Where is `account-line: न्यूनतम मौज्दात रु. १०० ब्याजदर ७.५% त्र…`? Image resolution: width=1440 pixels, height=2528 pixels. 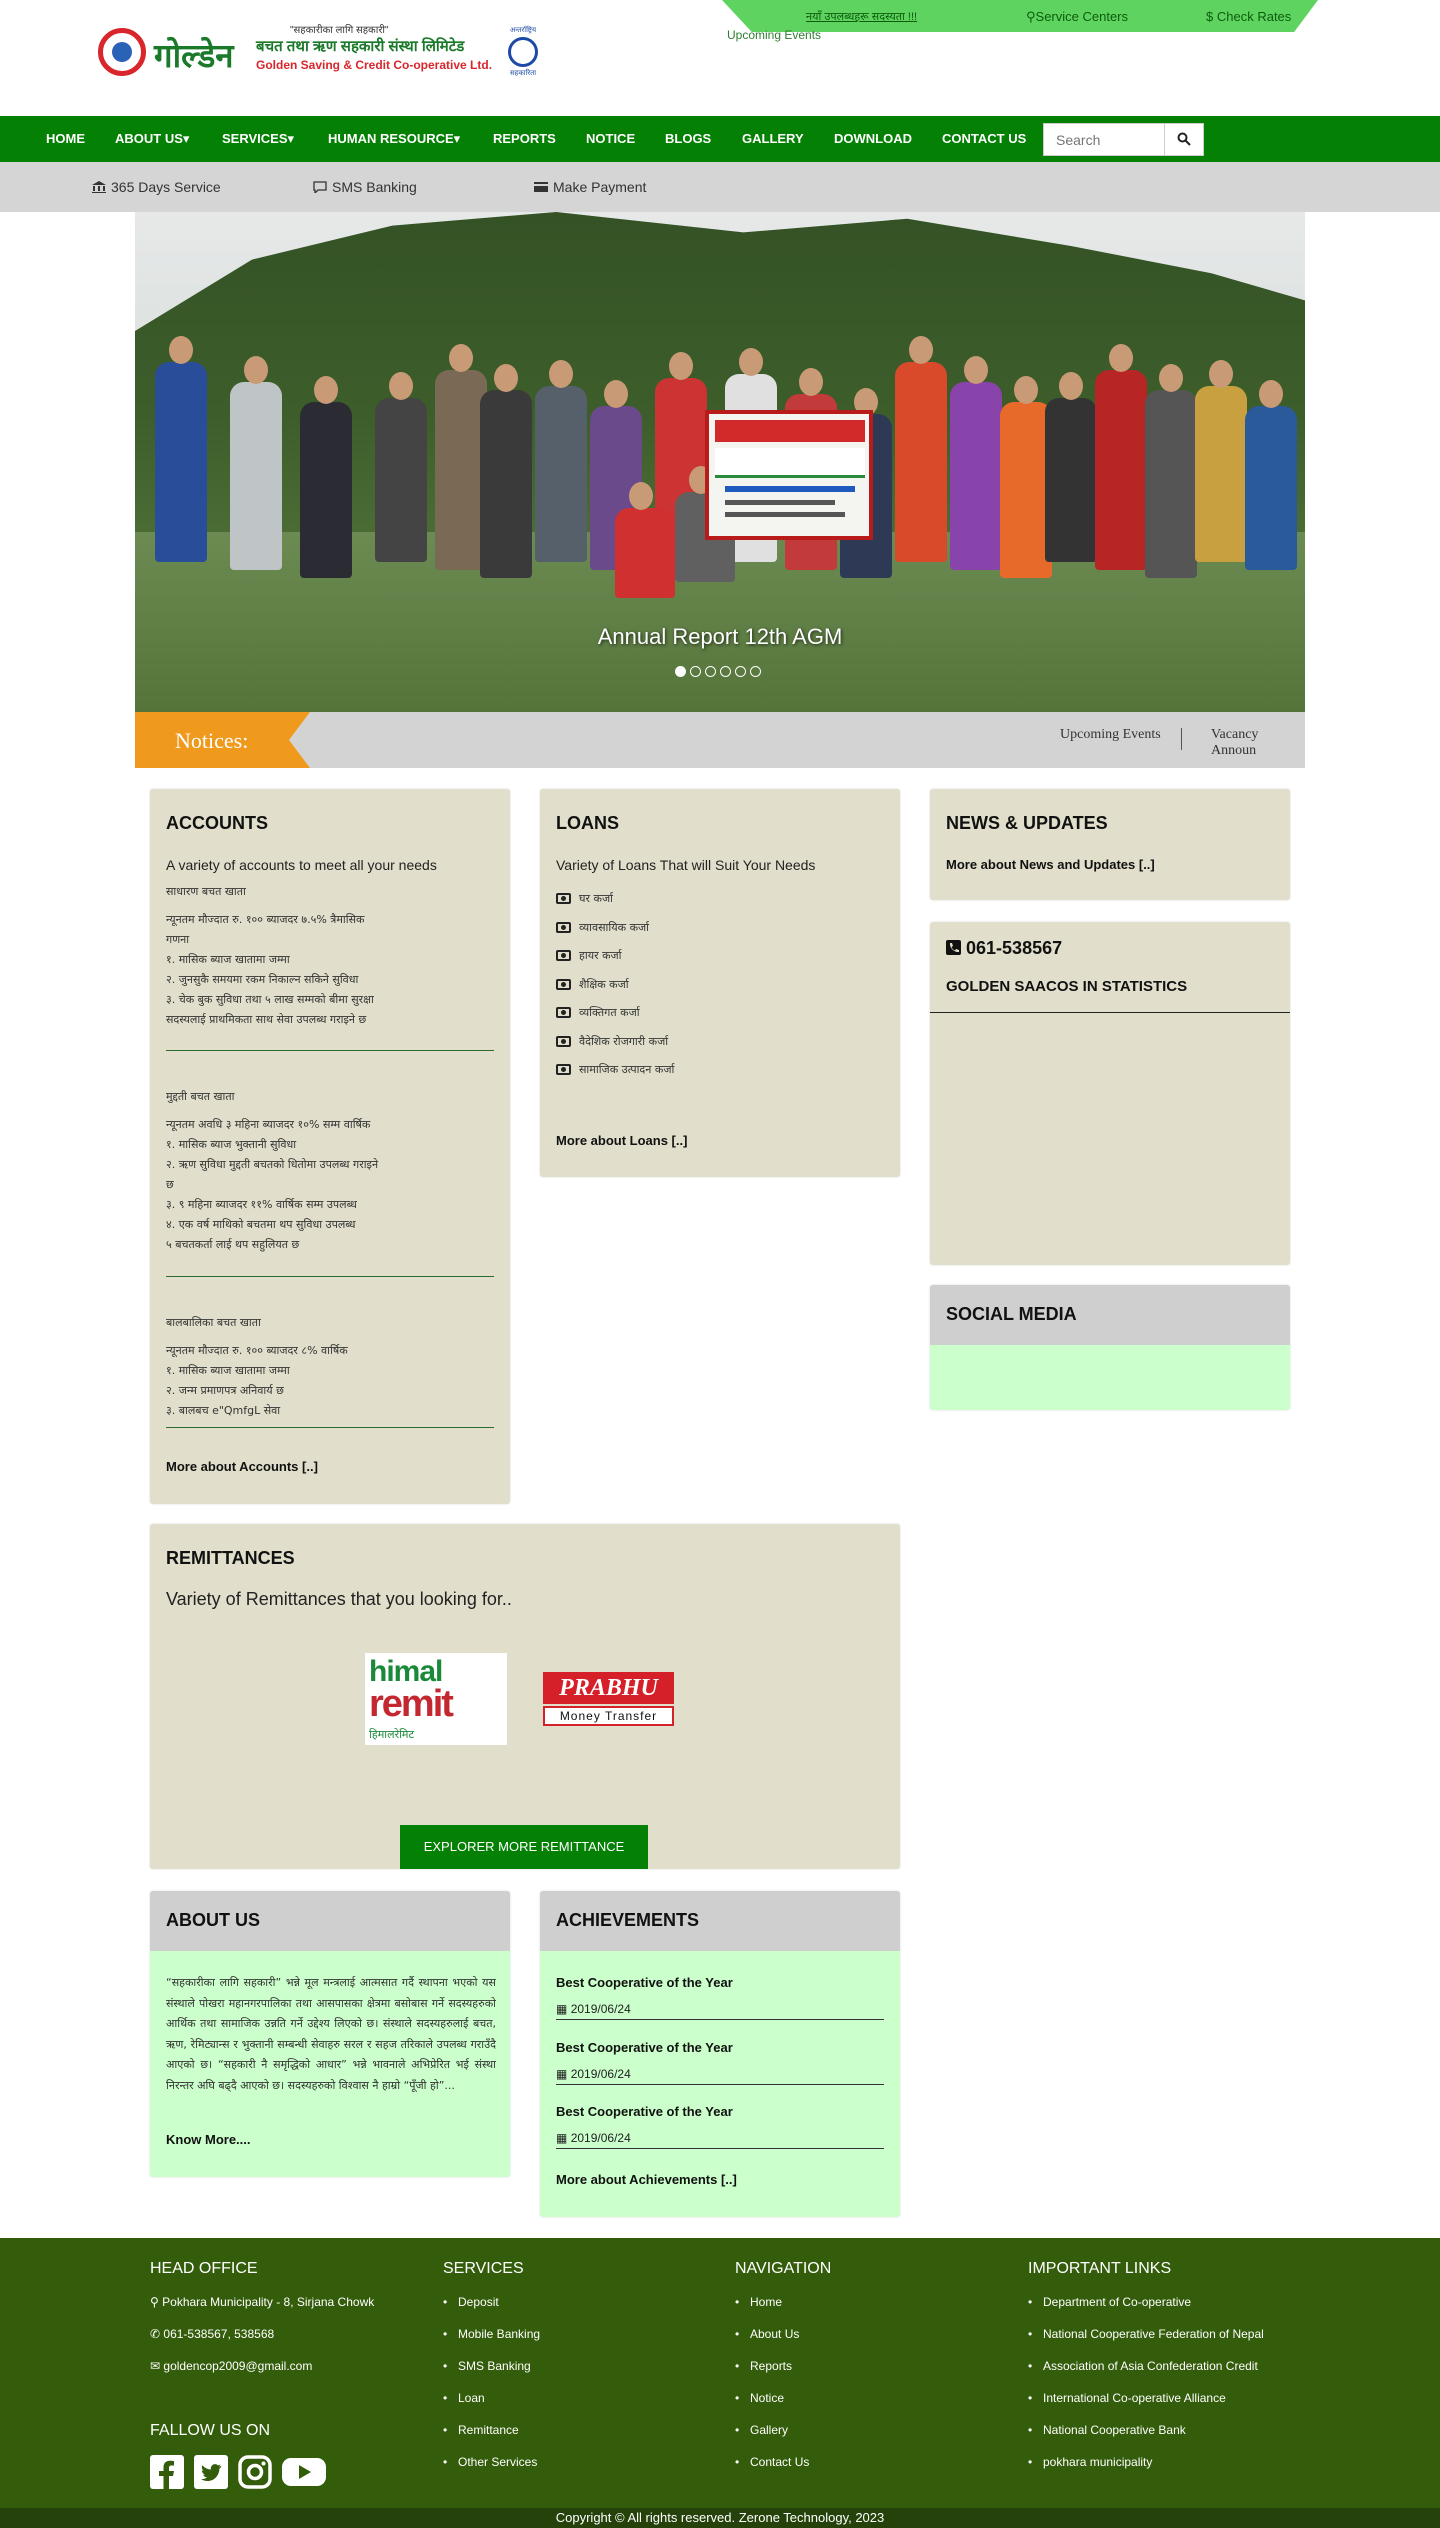 account-line: न्यूनतम मौज्दात रु. १०० ब्याजदर ७.५% त्र… is located at coordinates (265, 919).